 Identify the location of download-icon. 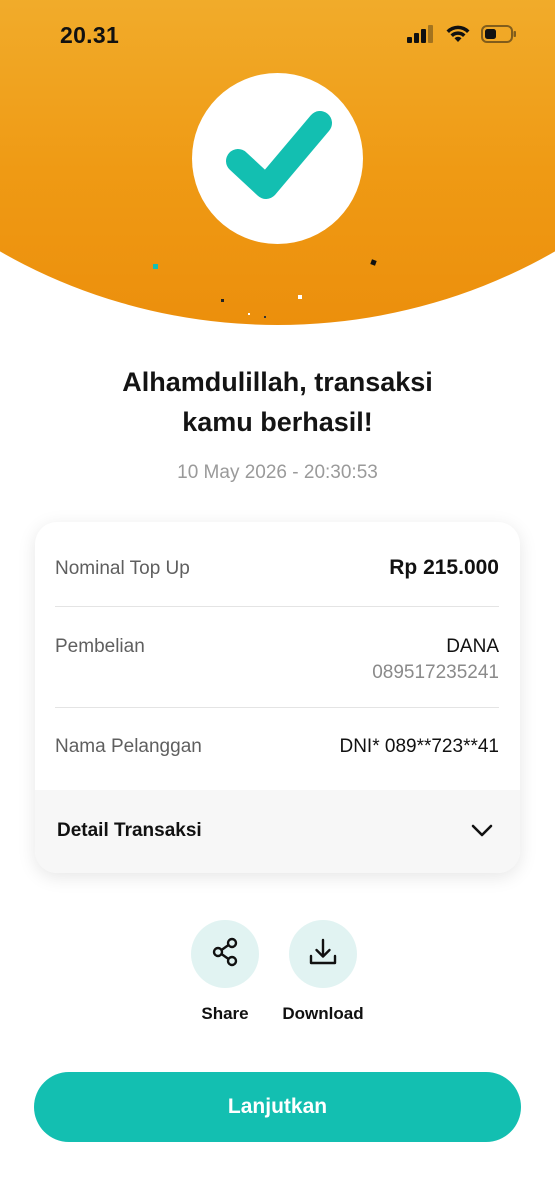
(323, 954).